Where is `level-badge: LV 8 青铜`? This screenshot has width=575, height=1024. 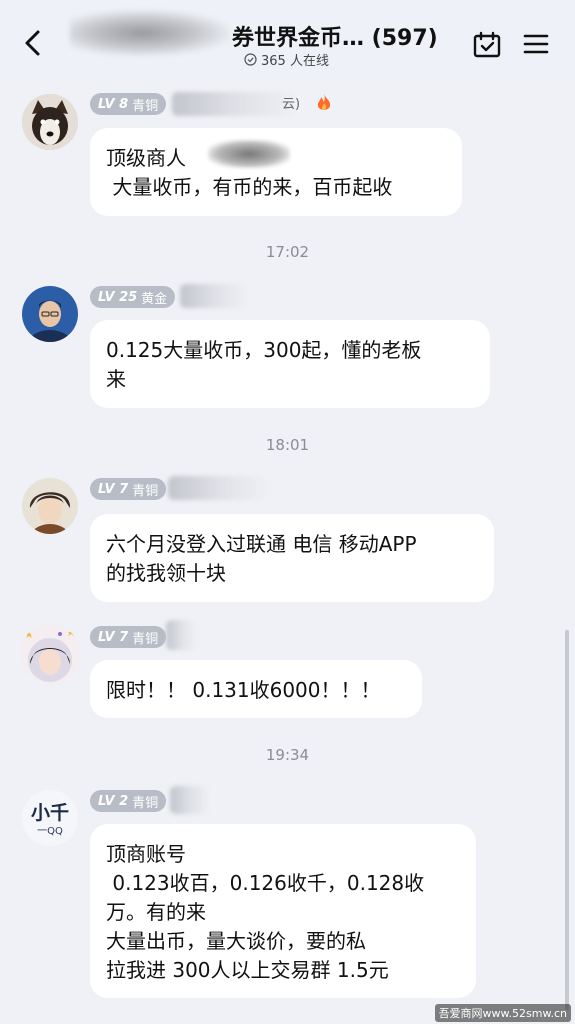 level-badge: LV 8 青铜 is located at coordinates (128, 104).